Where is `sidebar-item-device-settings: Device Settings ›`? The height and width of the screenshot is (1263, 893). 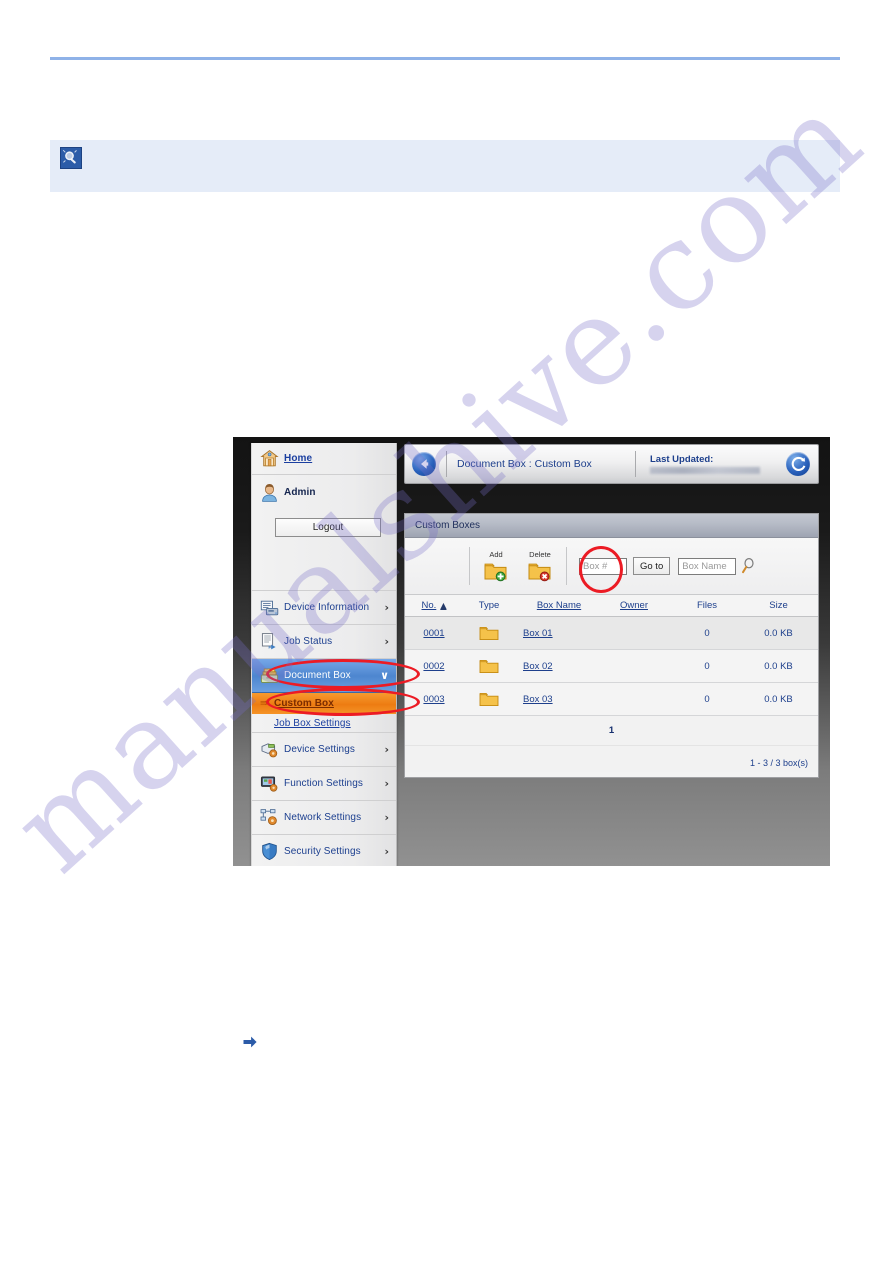 sidebar-item-device-settings: Device Settings › is located at coordinates (324, 750).